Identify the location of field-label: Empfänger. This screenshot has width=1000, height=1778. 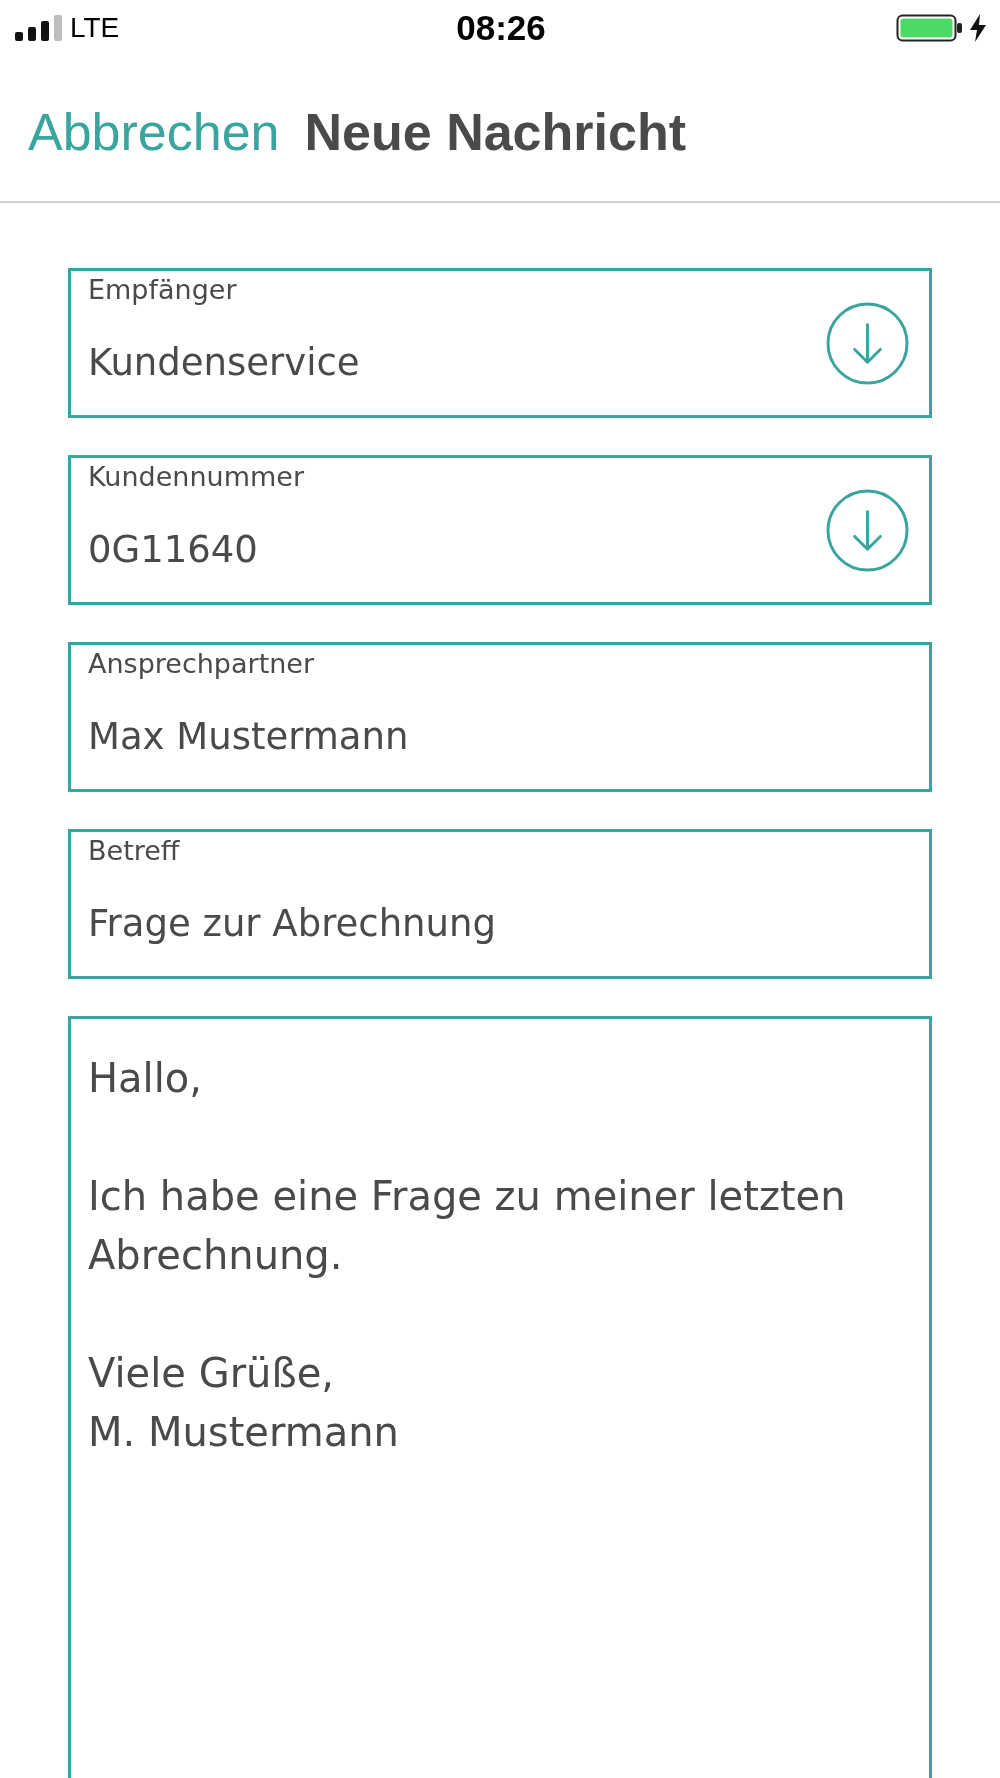
(162, 290).